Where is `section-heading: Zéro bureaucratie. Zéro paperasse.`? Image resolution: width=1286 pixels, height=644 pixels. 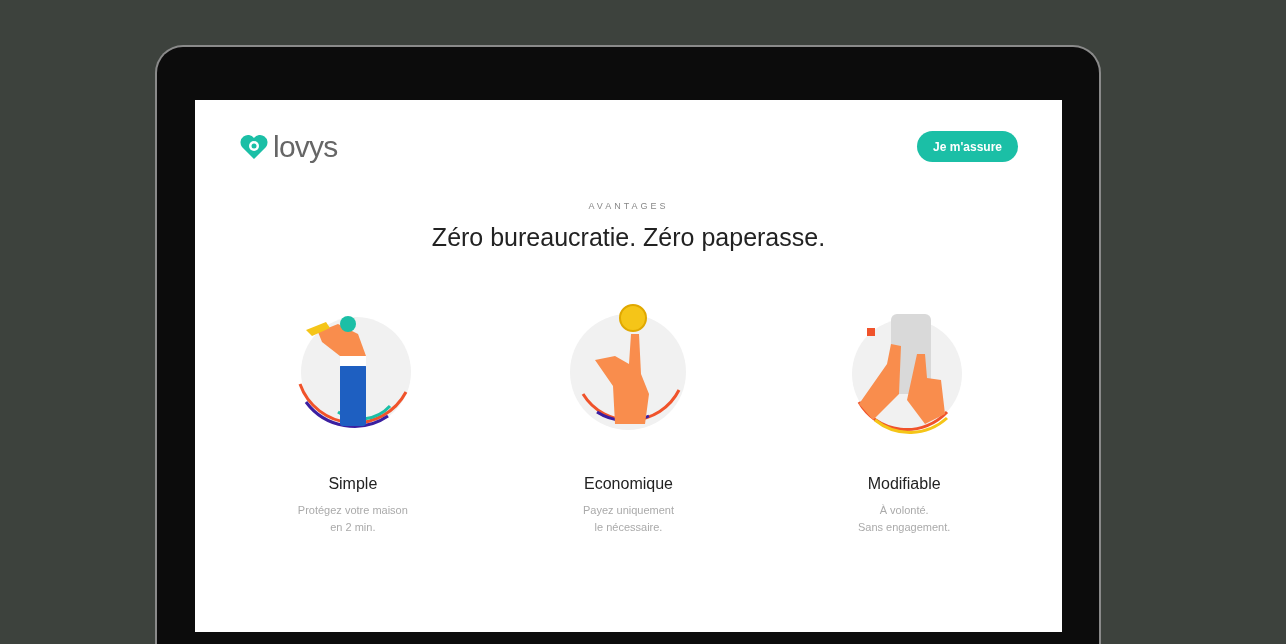 section-heading: Zéro bureaucratie. Zéro paperasse. is located at coordinates (628, 237).